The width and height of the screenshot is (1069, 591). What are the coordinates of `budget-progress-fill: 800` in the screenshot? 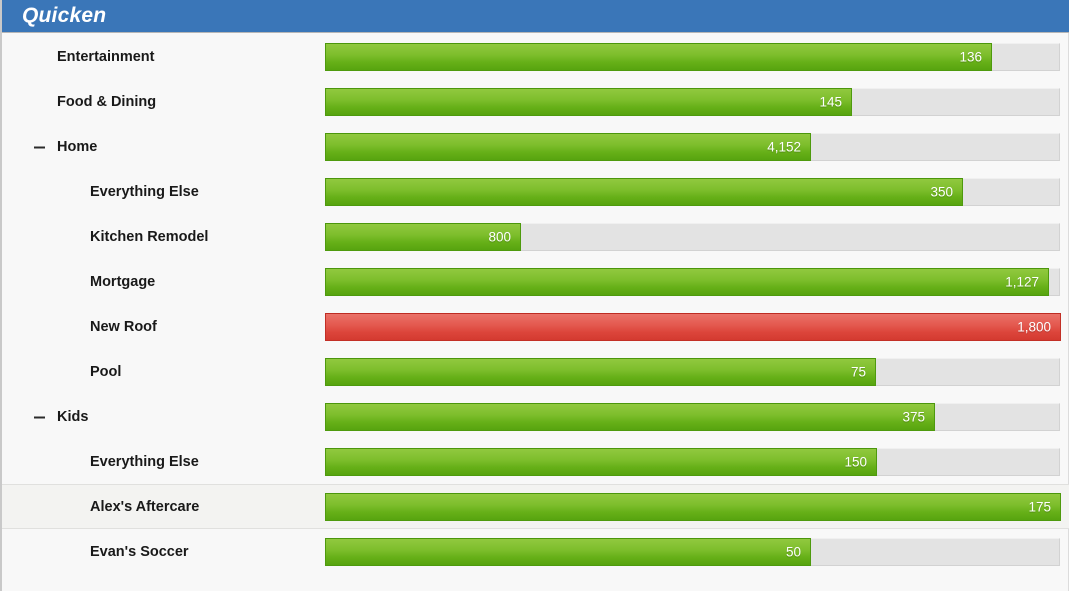 It's located at (423, 236).